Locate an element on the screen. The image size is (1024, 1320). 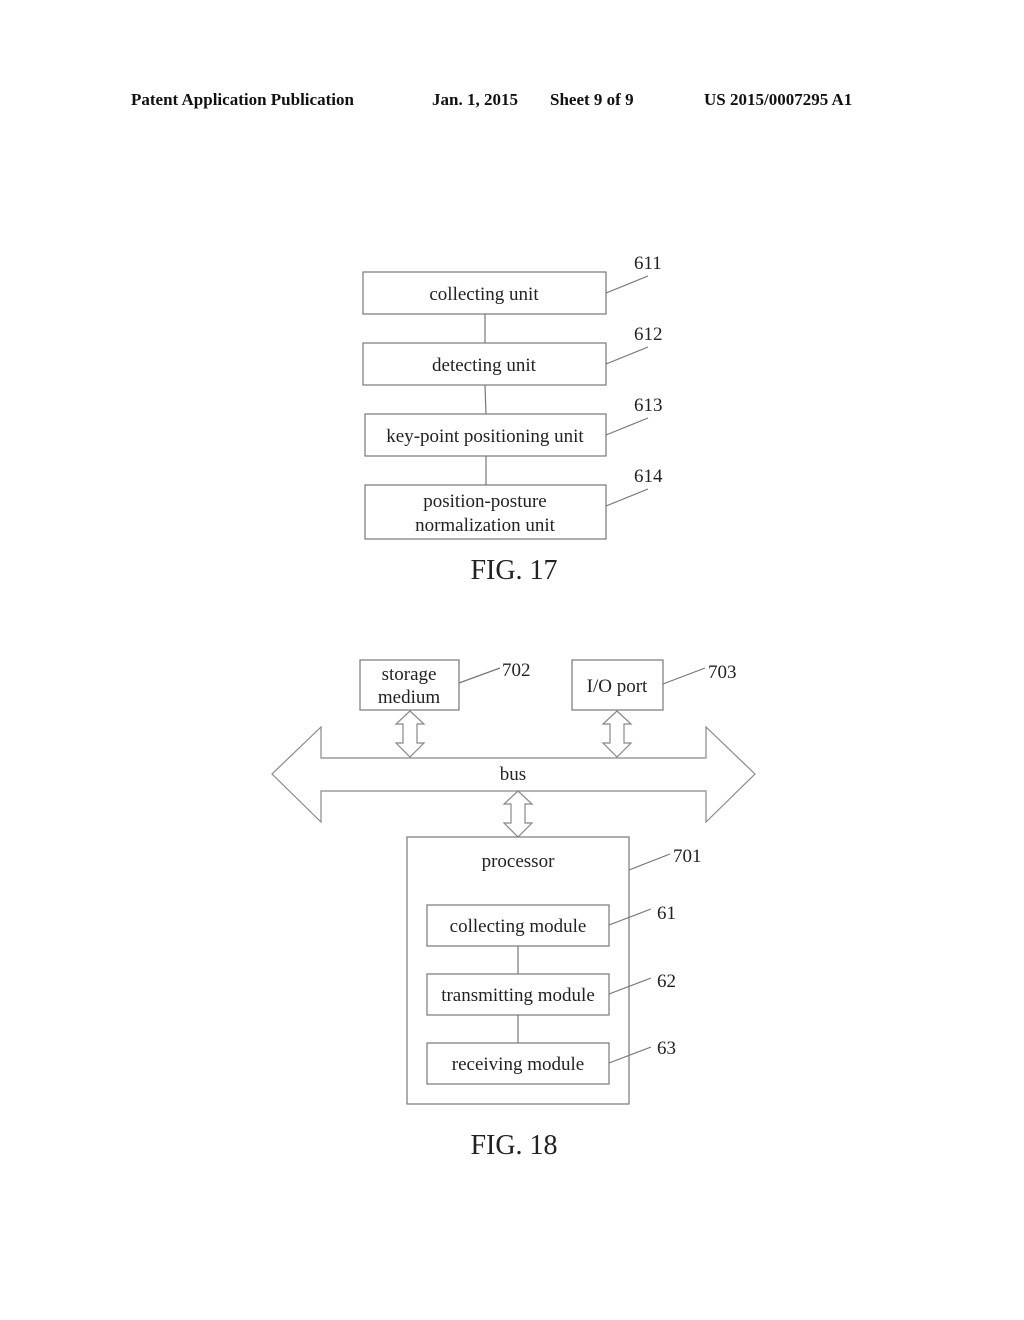
ref-63: 63 is located at coordinates (666, 1048).